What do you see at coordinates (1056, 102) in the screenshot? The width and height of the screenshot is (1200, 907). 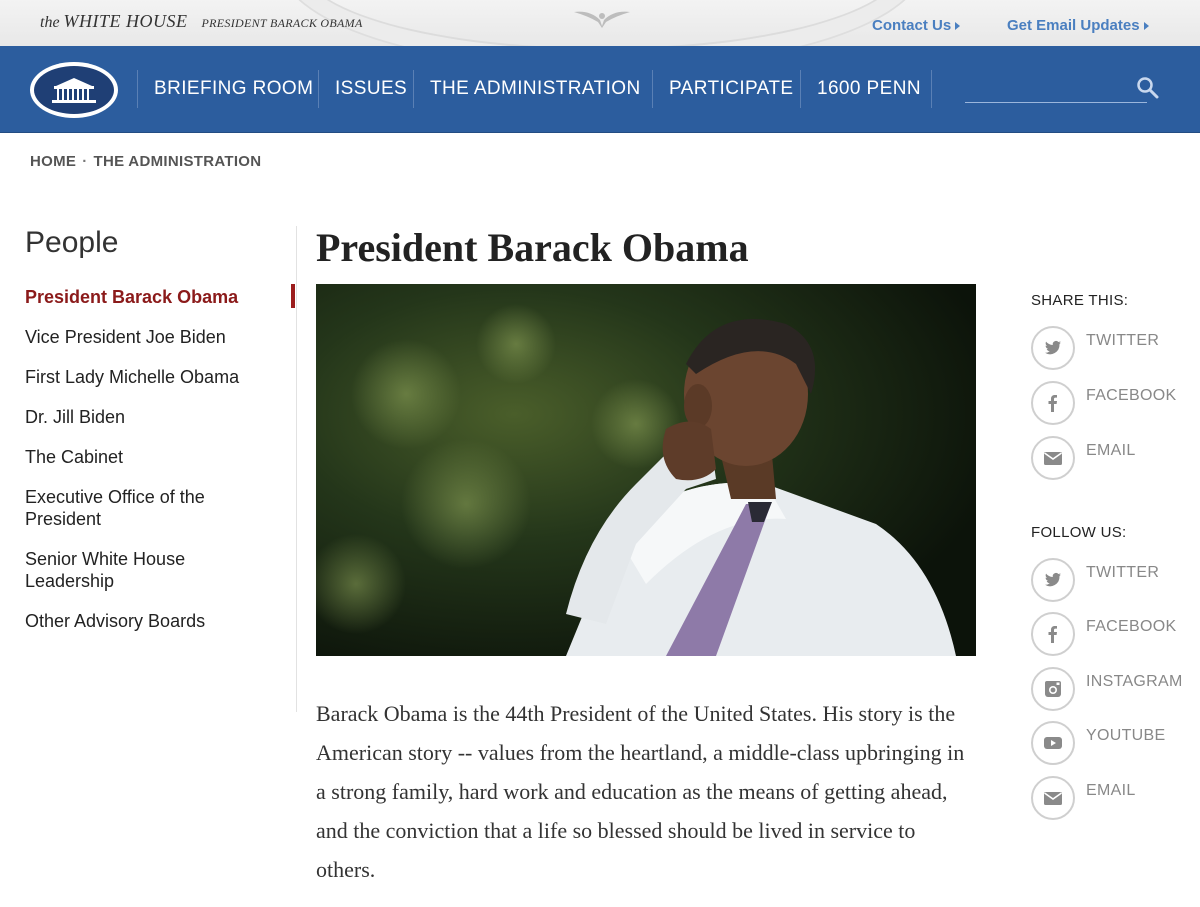 I see `search-input` at bounding box center [1056, 102].